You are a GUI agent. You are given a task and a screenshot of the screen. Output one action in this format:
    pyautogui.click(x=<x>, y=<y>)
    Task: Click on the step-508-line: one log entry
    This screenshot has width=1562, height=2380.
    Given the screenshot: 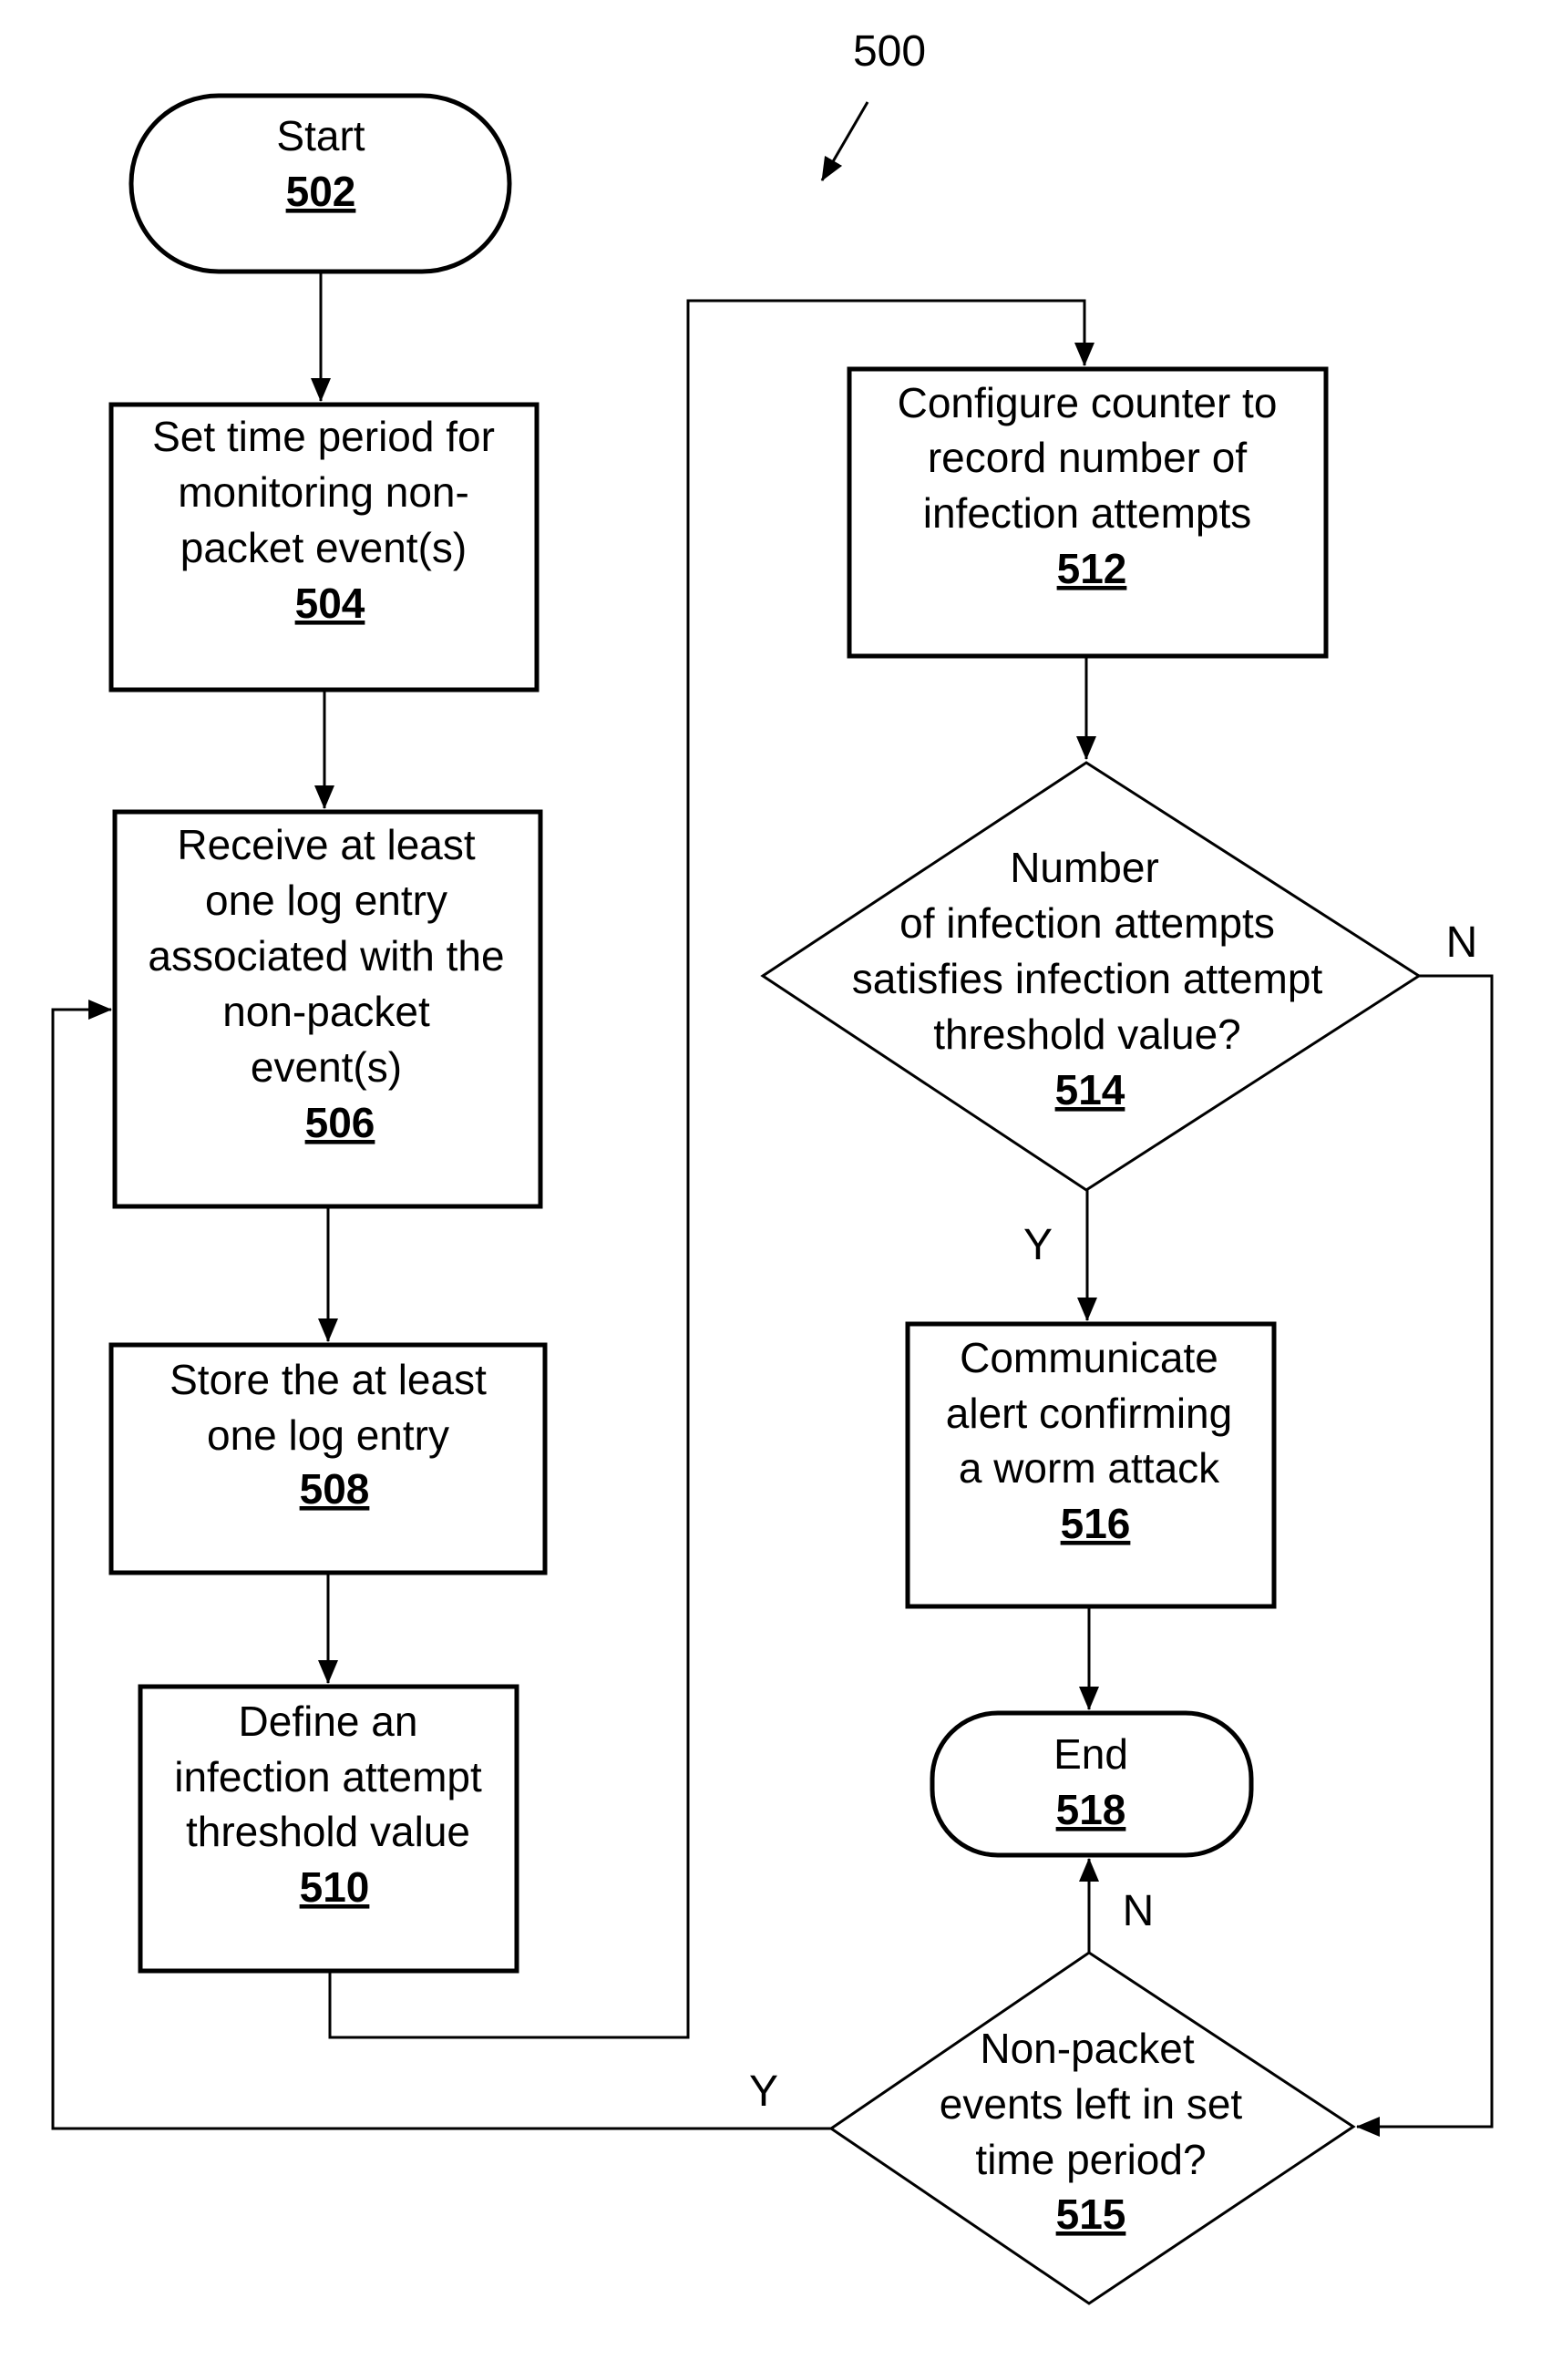 What is the action you would take?
    pyautogui.click(x=328, y=1435)
    